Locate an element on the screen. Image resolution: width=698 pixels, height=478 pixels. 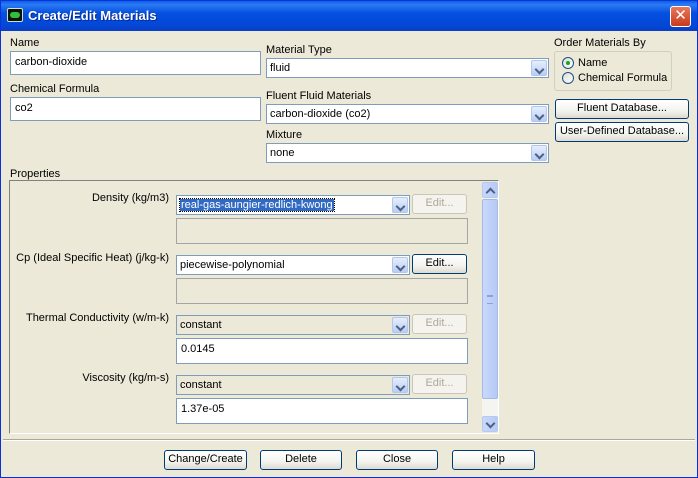
material-type-value: fluid is located at coordinates (280, 68).